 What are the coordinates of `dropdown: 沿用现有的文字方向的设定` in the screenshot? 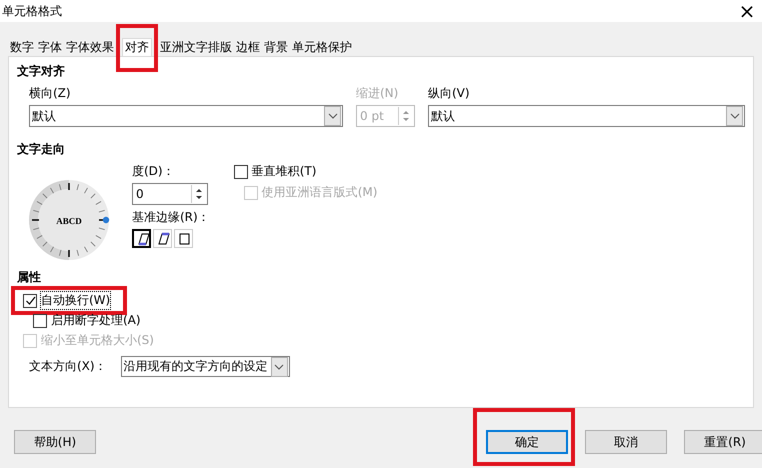 It's located at (205, 366).